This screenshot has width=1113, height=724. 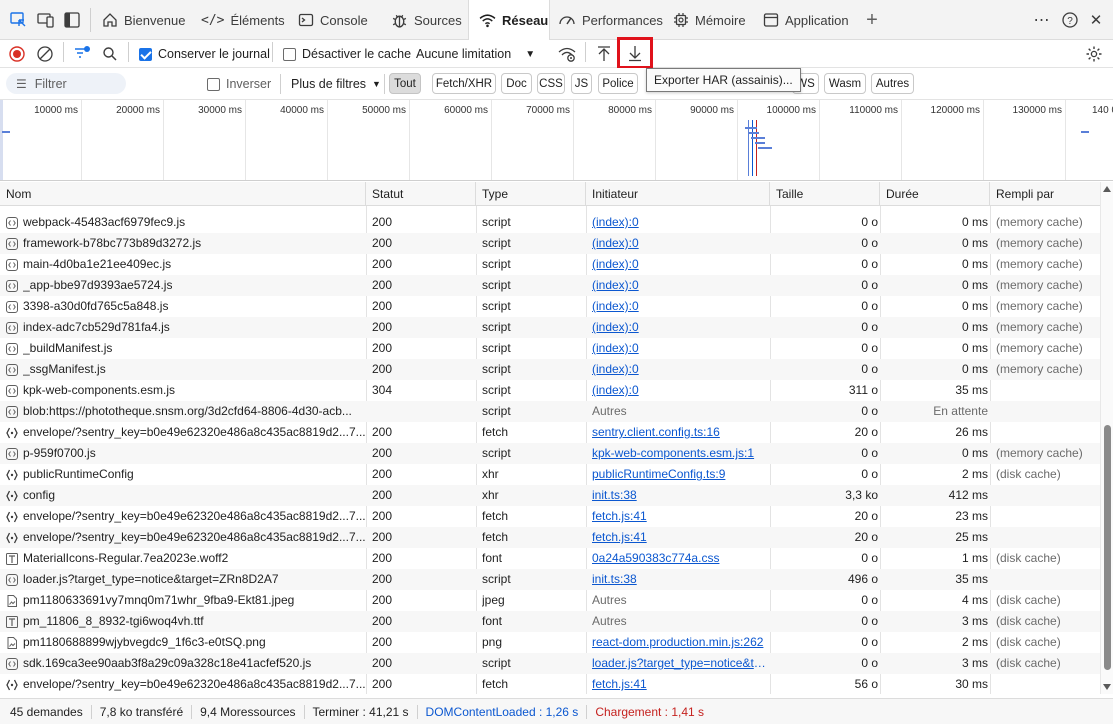 I want to click on chip-js: JS, so click(x=581, y=83).